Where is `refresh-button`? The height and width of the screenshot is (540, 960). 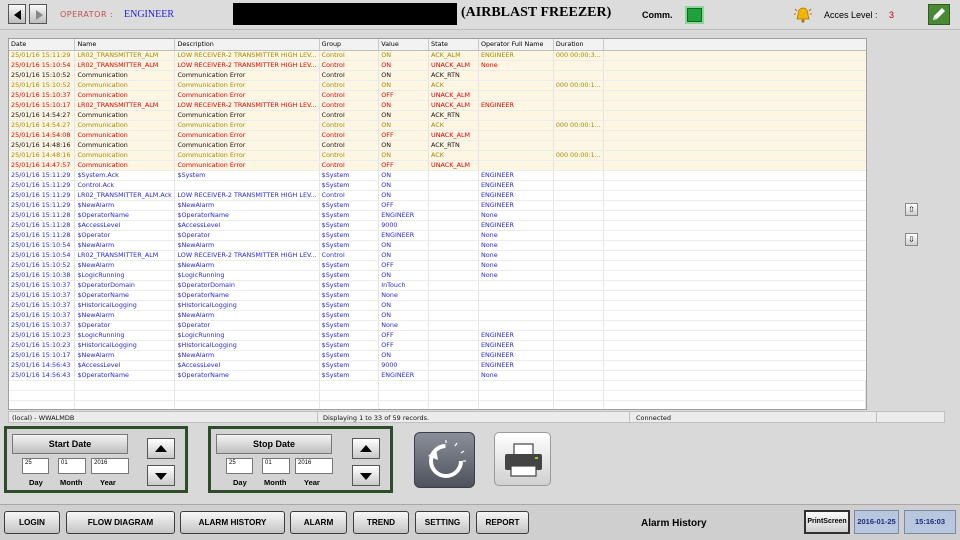 refresh-button is located at coordinates (444, 460).